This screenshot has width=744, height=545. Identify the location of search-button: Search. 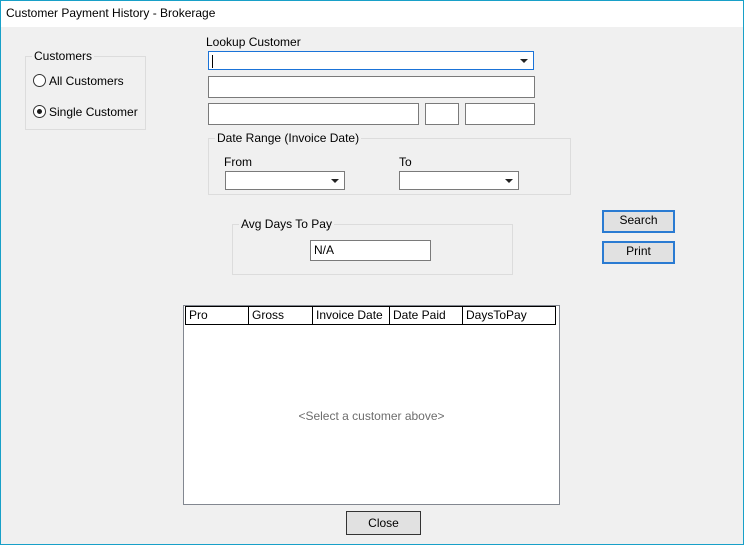
(638, 221).